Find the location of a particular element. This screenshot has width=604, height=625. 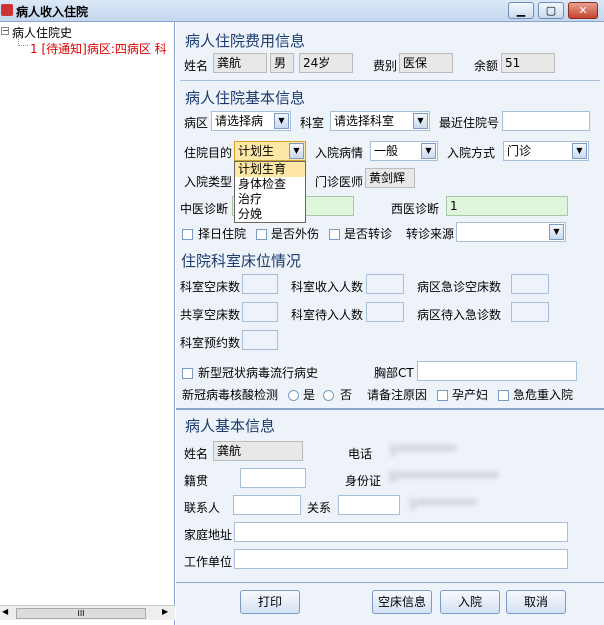

basic-section-title: 病人住院基本信息 is located at coordinates (245, 98).